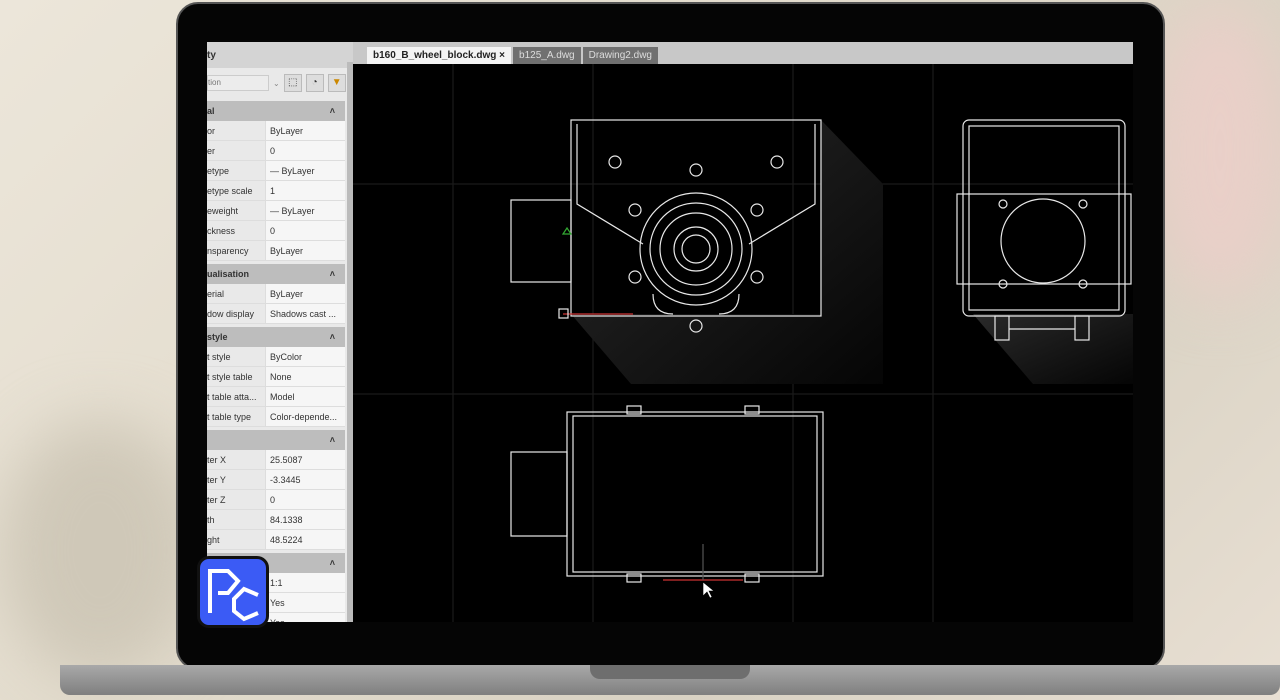  Describe the element at coordinates (280, 55) in the screenshot. I see `panel-title: ty` at that location.